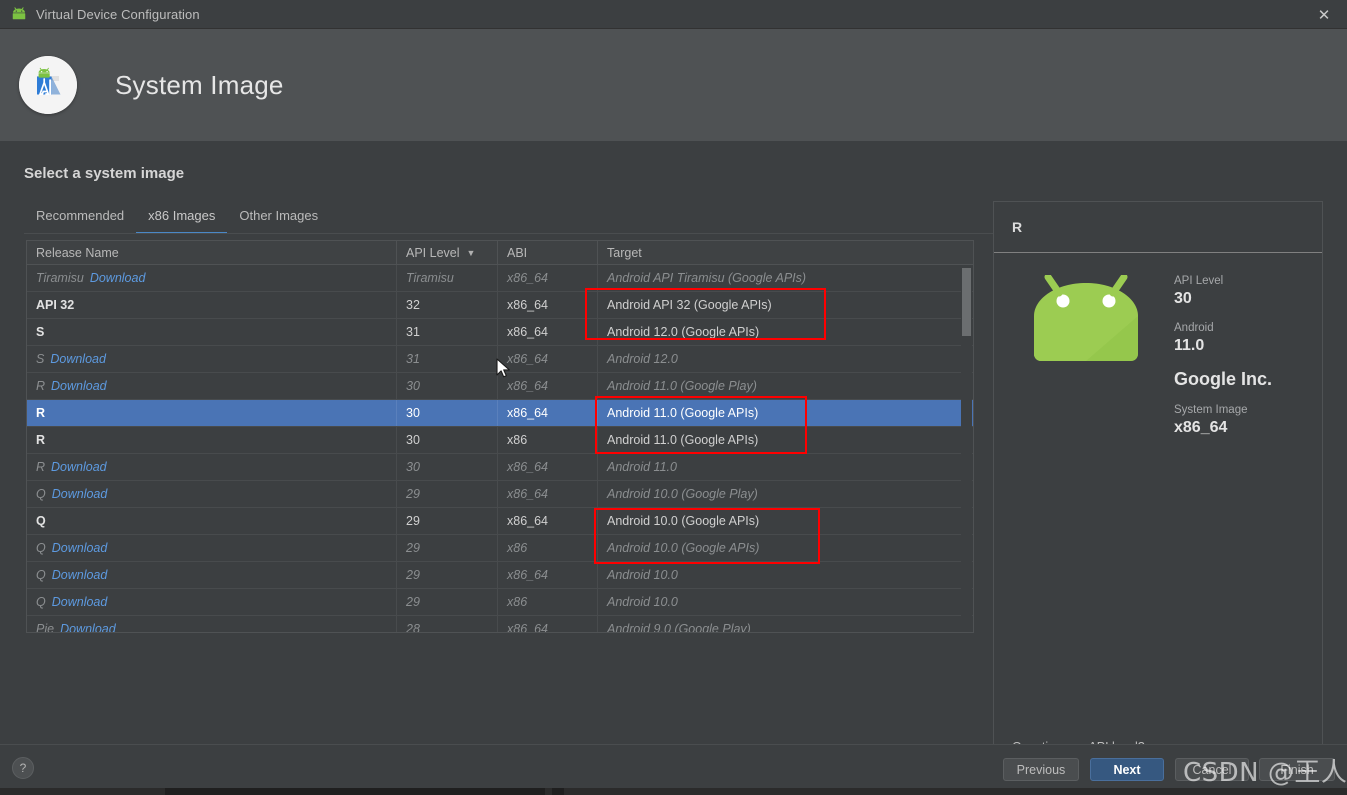 This screenshot has width=1347, height=795. Describe the element at coordinates (500, 602) in the screenshot. I see `table-row: Q Download 29 x86 Android 10.0` at that location.